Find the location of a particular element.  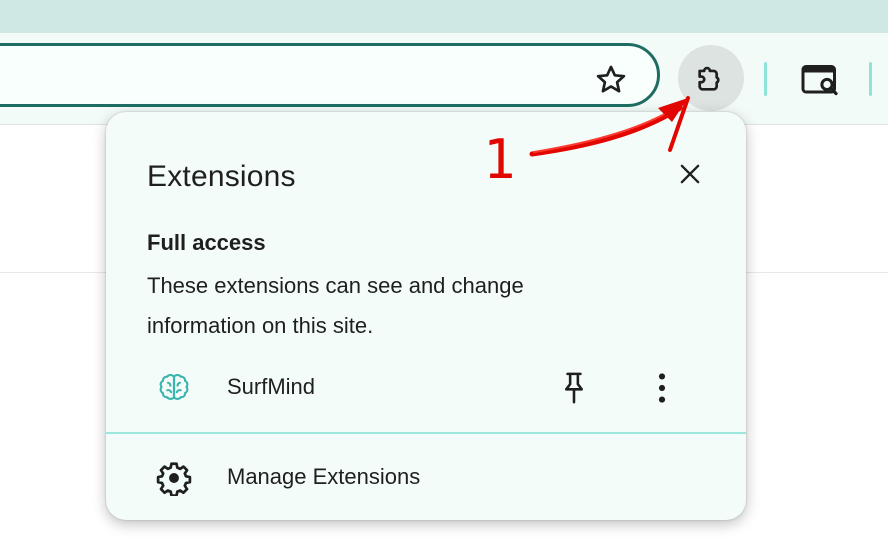

annotation-number: 1 is located at coordinates (499, 159).